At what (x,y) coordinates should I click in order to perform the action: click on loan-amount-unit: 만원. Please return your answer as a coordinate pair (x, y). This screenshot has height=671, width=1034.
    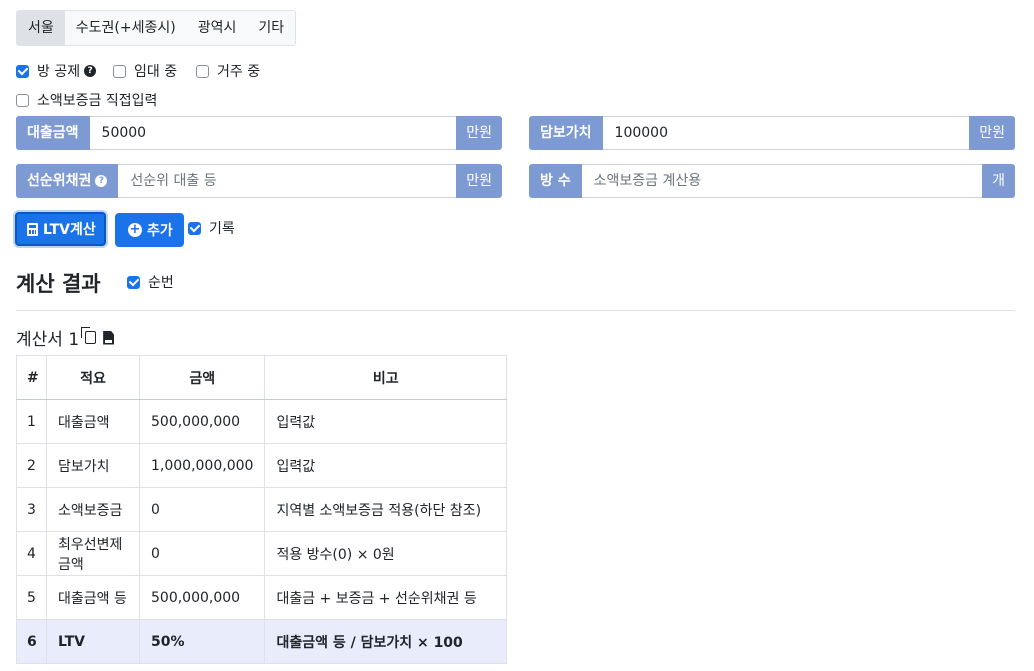
    Looking at the image, I should click on (479, 133).